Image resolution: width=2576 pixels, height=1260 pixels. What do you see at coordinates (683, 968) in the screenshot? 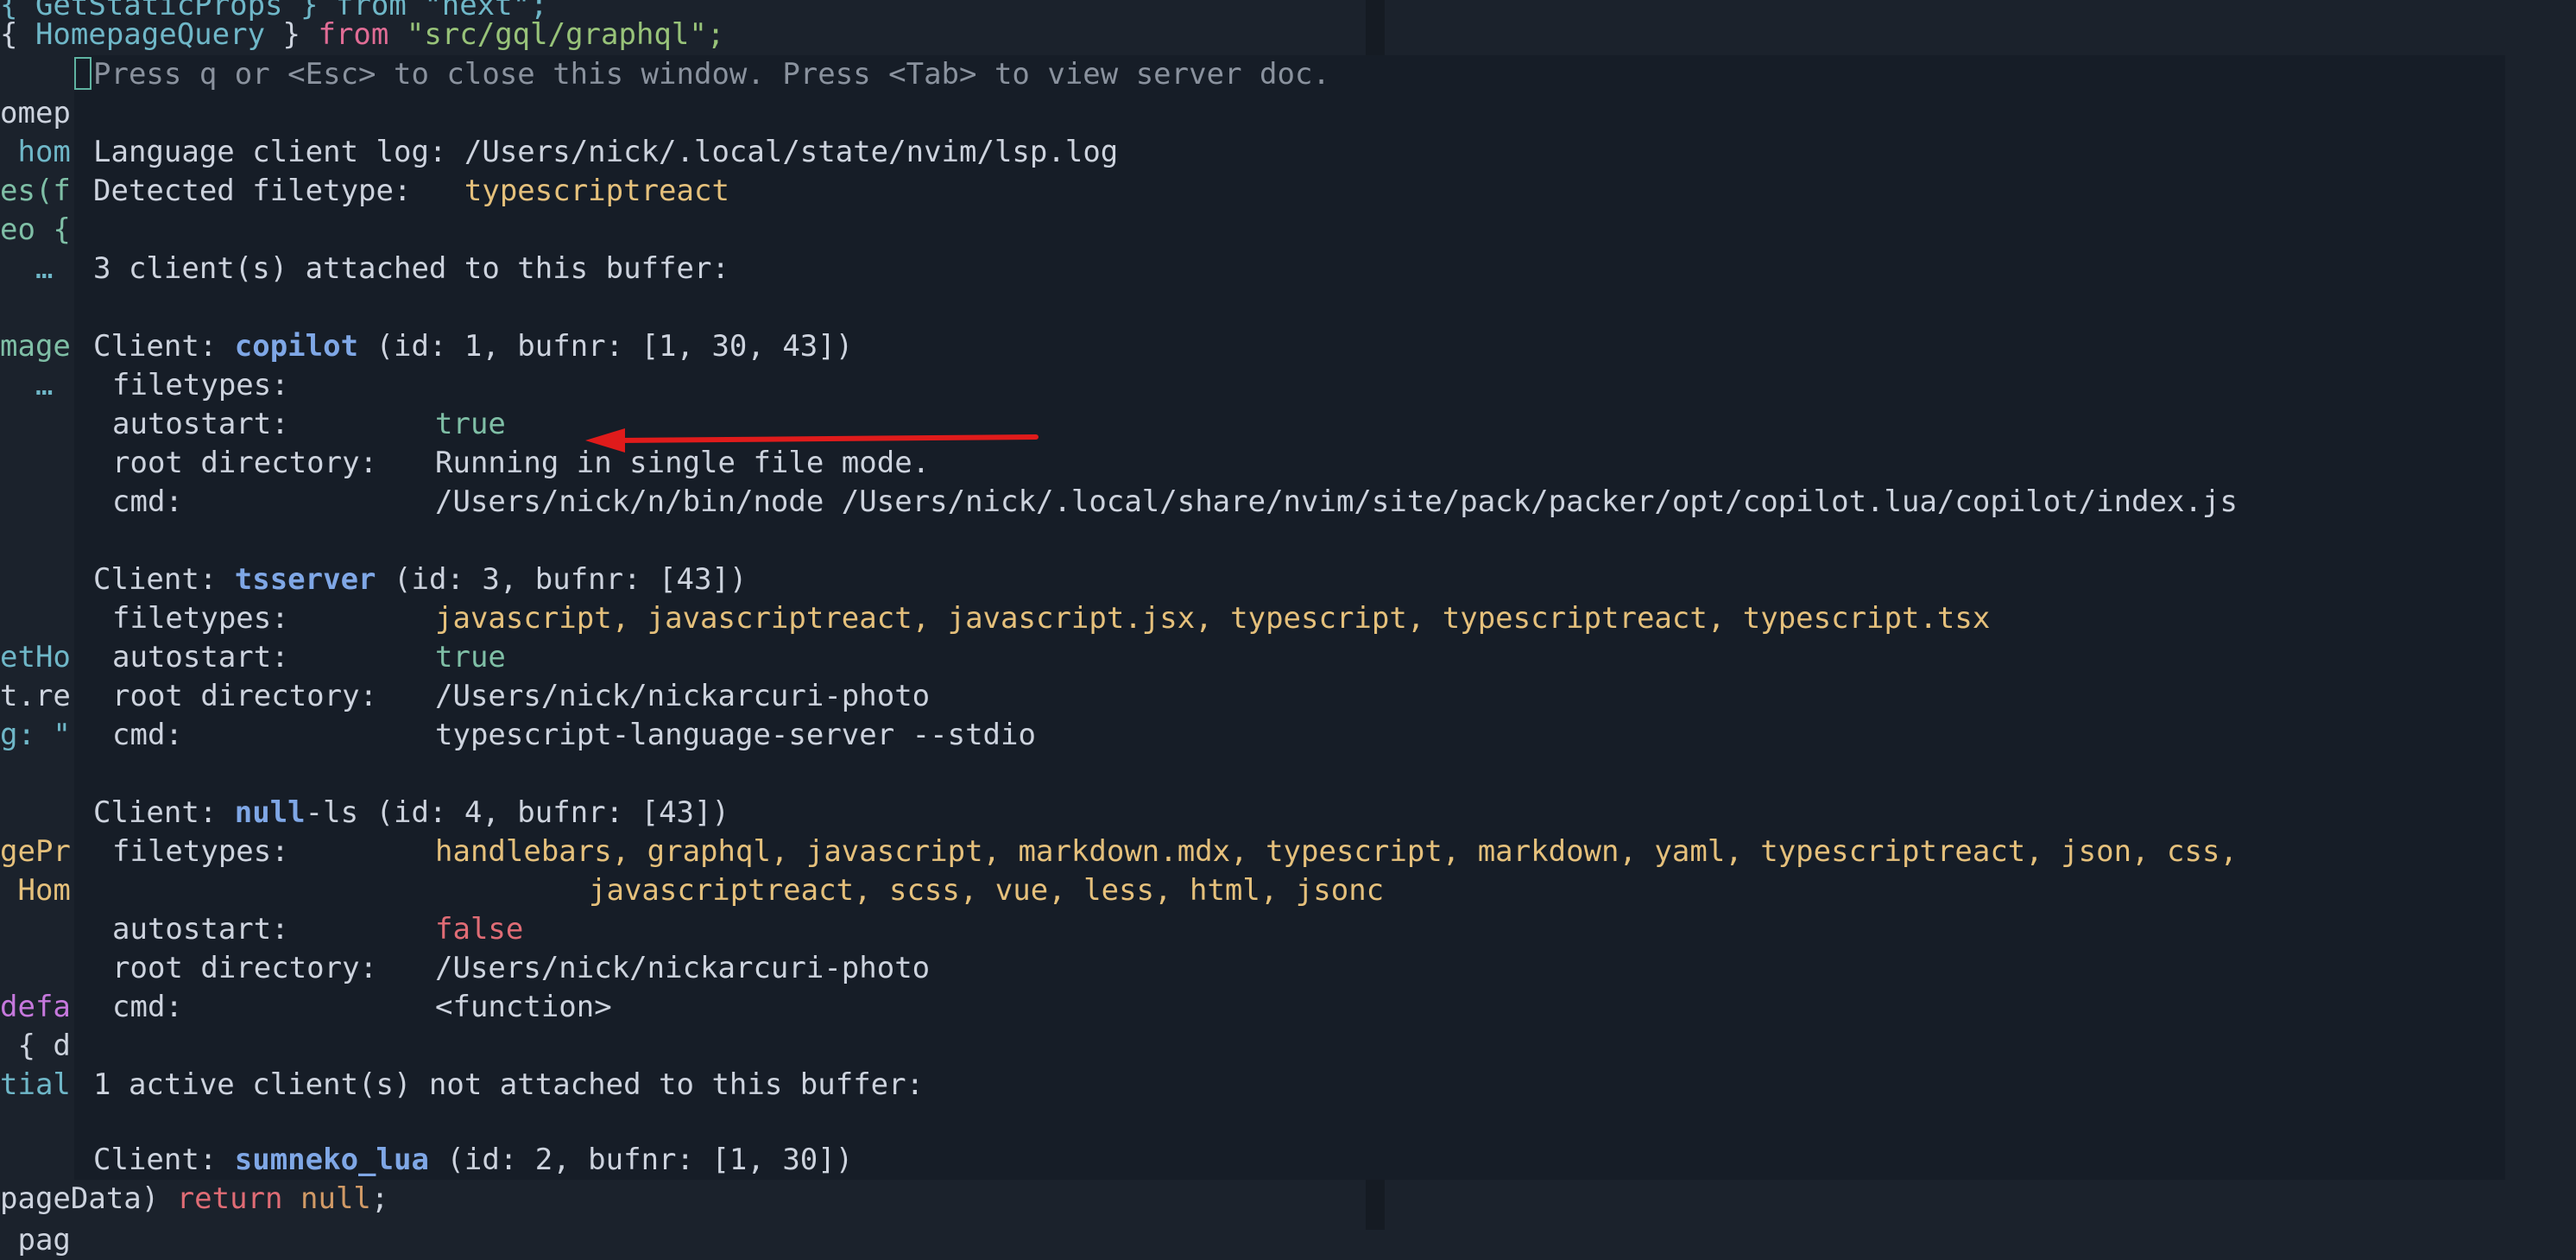
I see `client-null-ls-root-value: /Users/nick/nickarcuri-photo` at bounding box center [683, 968].